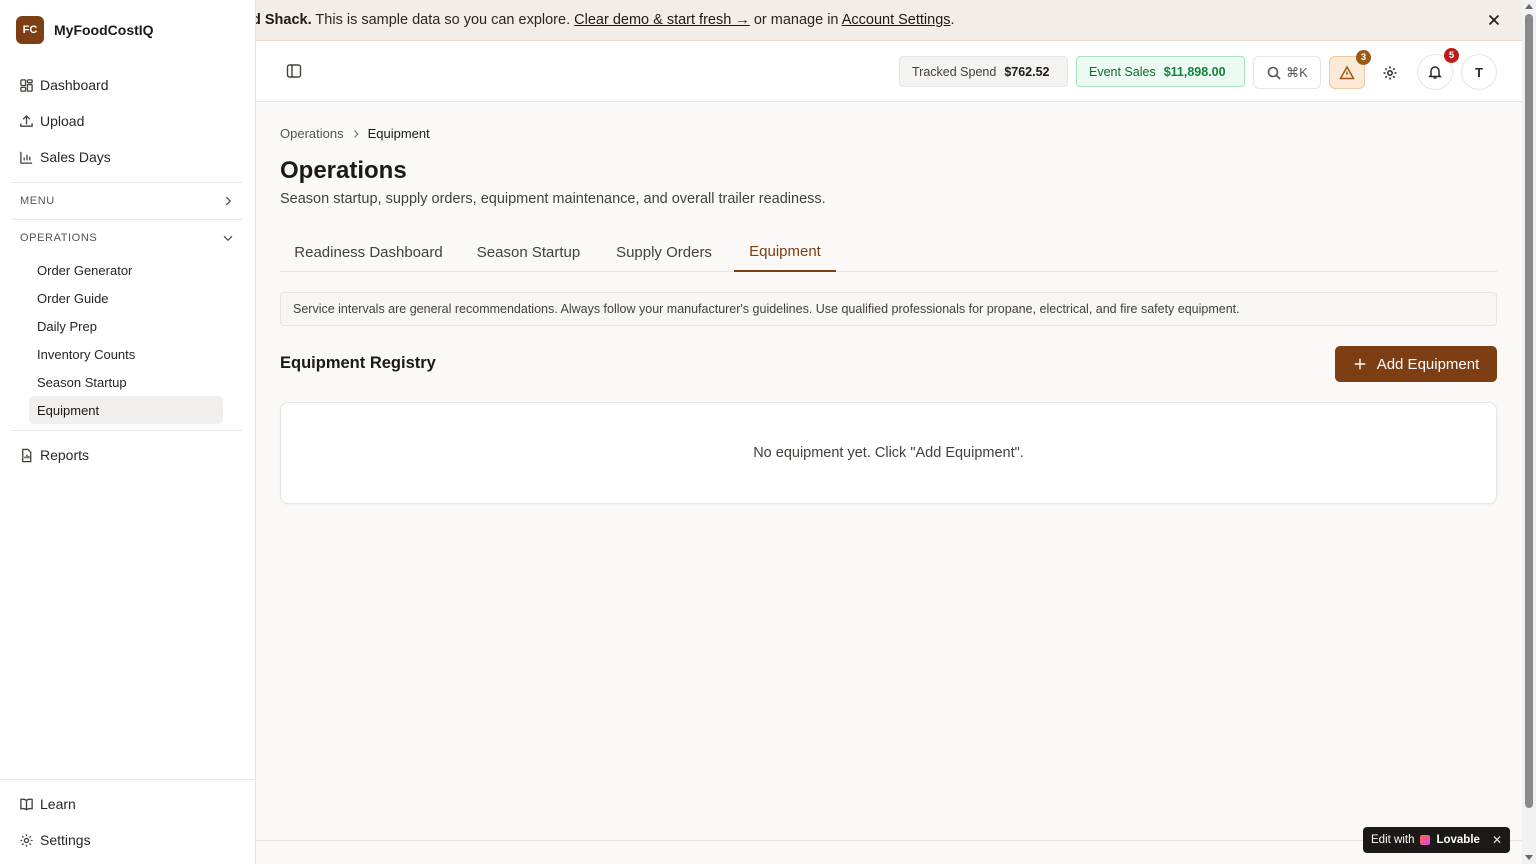 The width and height of the screenshot is (1536, 864). I want to click on sidebar-item-sales-days: Sales Days, so click(127, 157).